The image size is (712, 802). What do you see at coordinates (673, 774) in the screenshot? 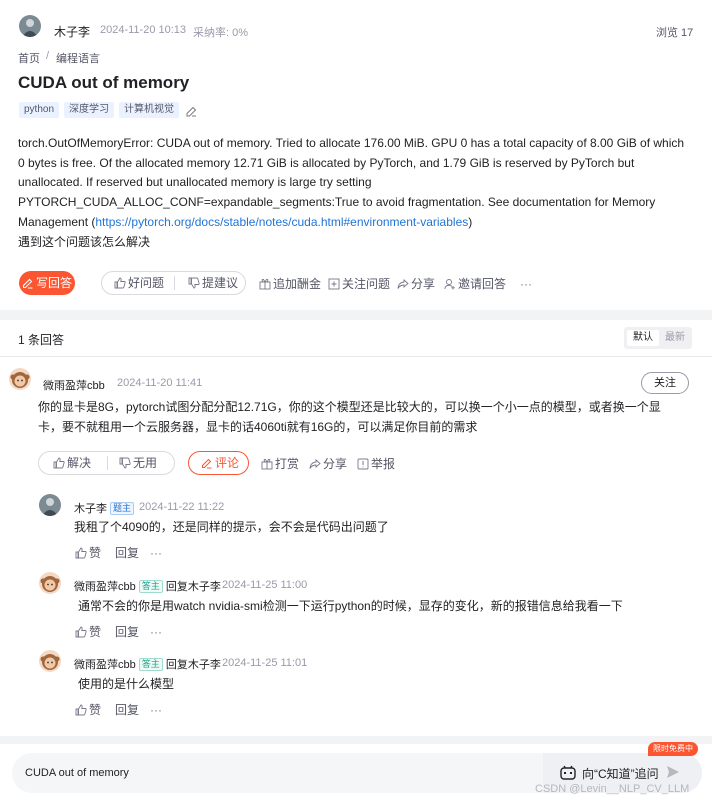
I see `send-icon` at bounding box center [673, 774].